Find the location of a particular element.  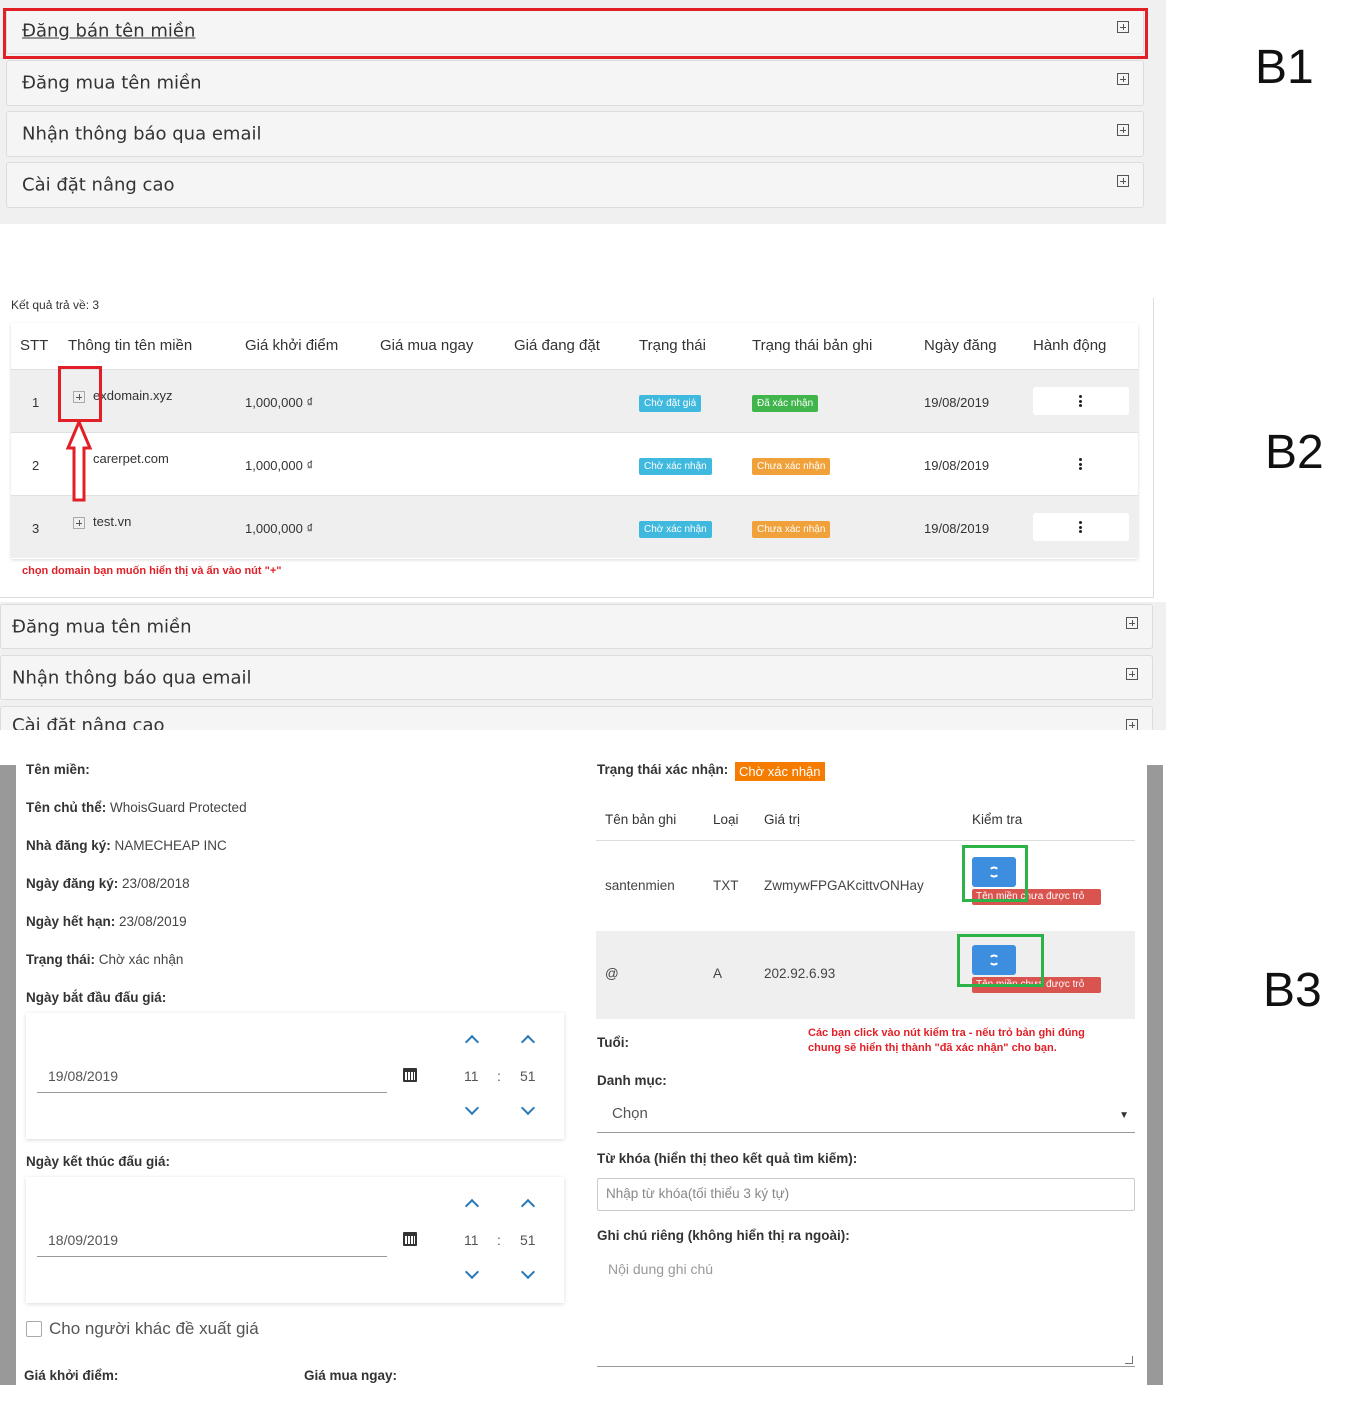

status-badge: Chờ đặt giá is located at coordinates (670, 403).